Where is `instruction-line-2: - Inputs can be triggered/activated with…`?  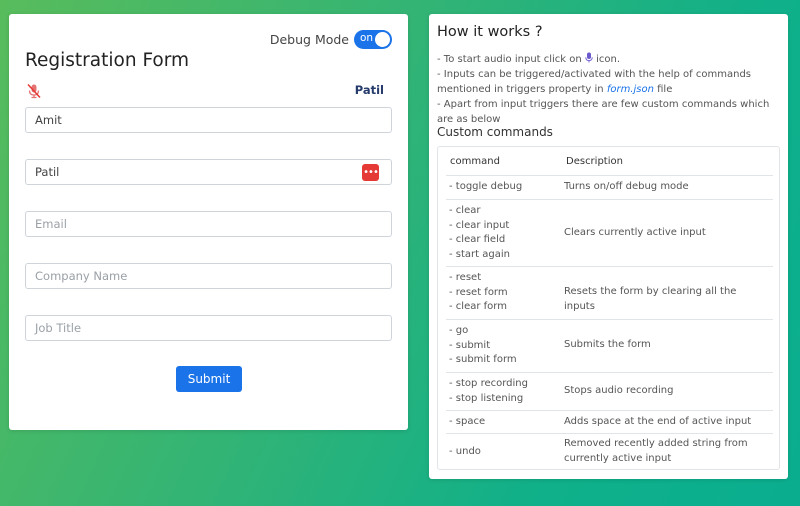 instruction-line-2: - Inputs can be triggered/activated with… is located at coordinates (607, 82).